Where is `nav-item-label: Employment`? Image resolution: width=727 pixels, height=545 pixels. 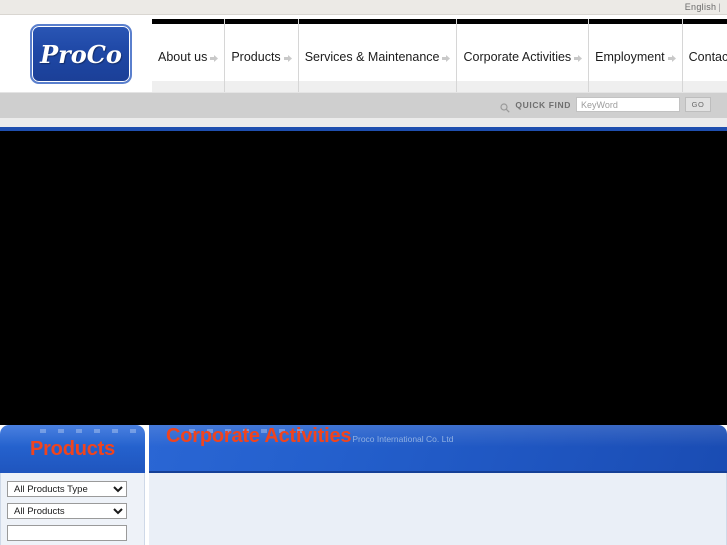 nav-item-label: Employment is located at coordinates (630, 57).